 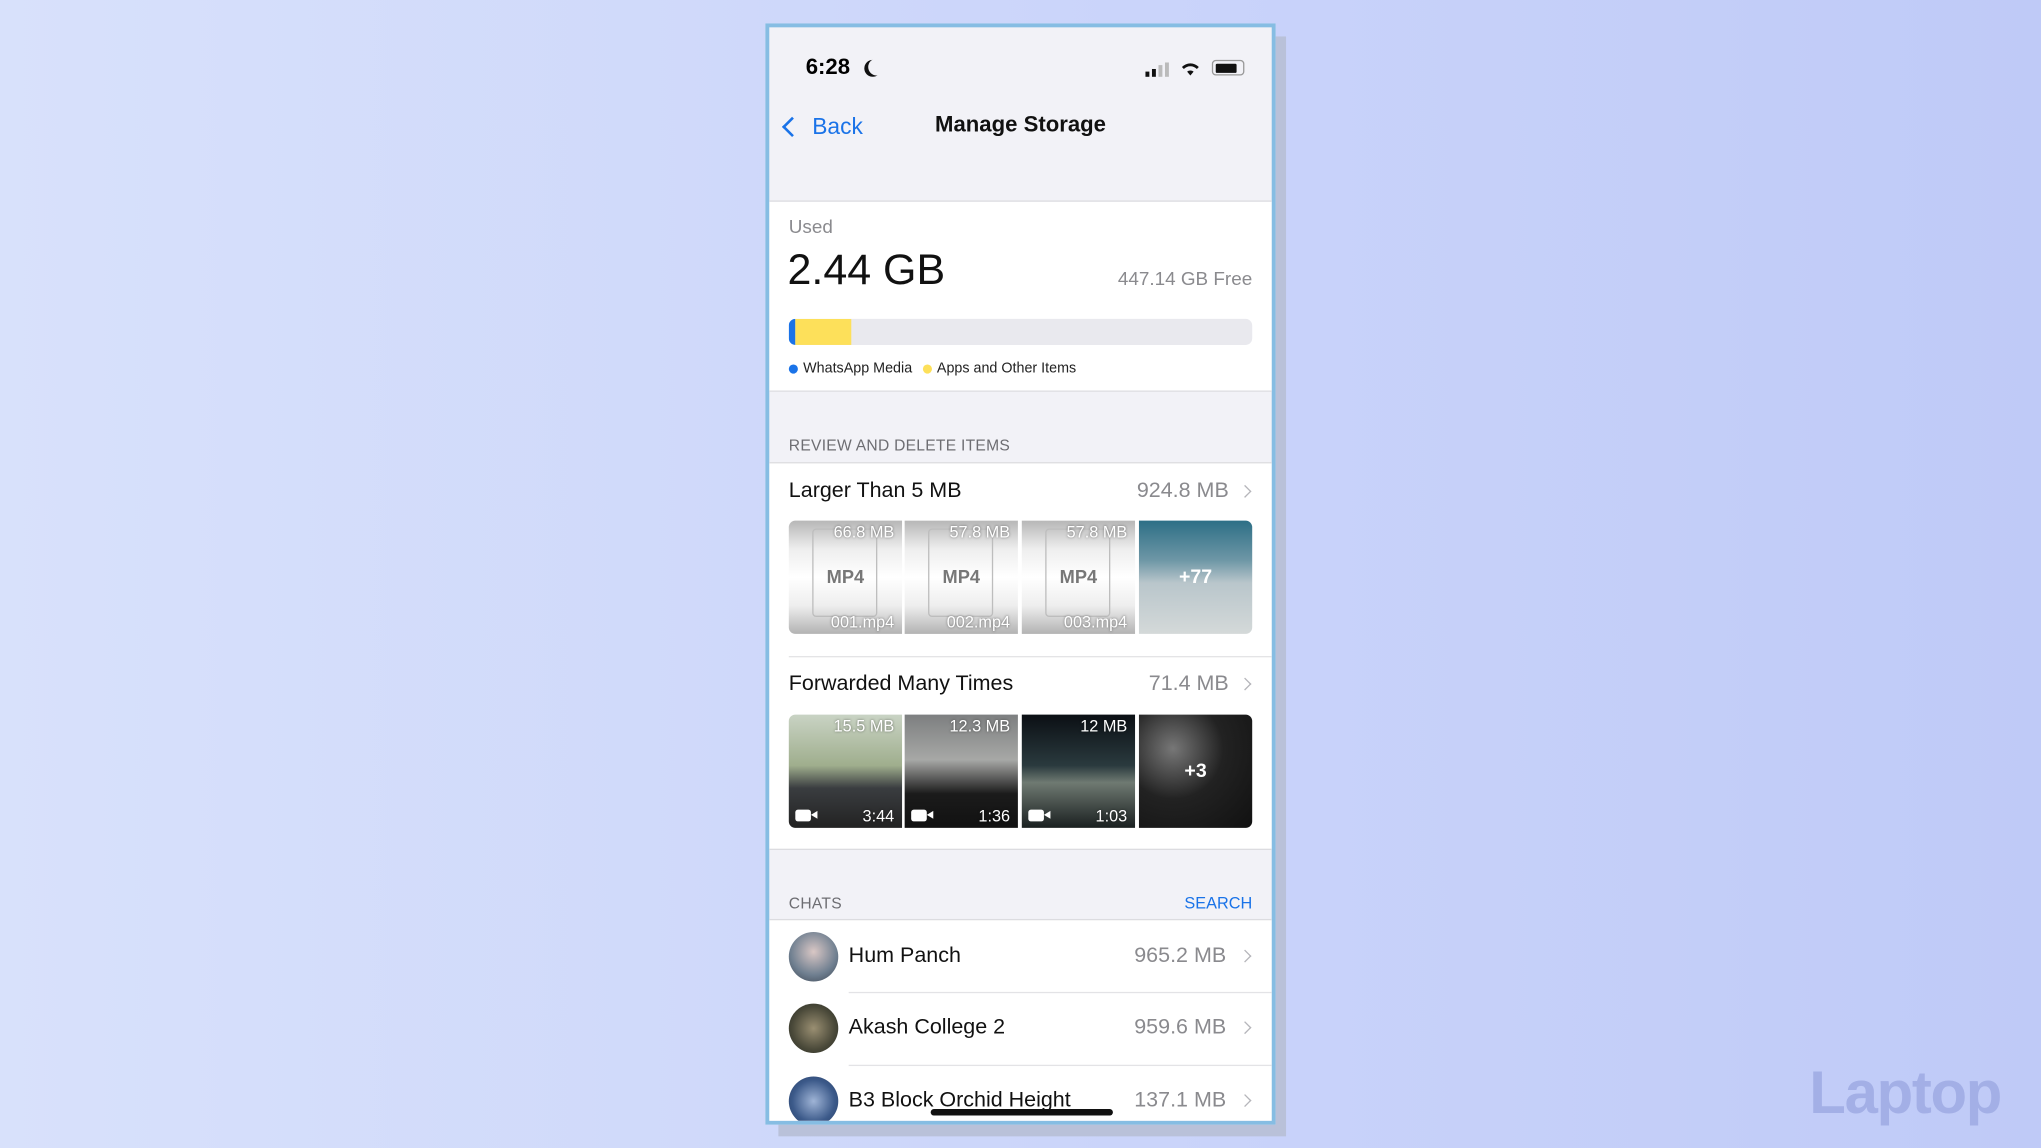 I want to click on legend-dot-yellow, so click(x=927, y=368).